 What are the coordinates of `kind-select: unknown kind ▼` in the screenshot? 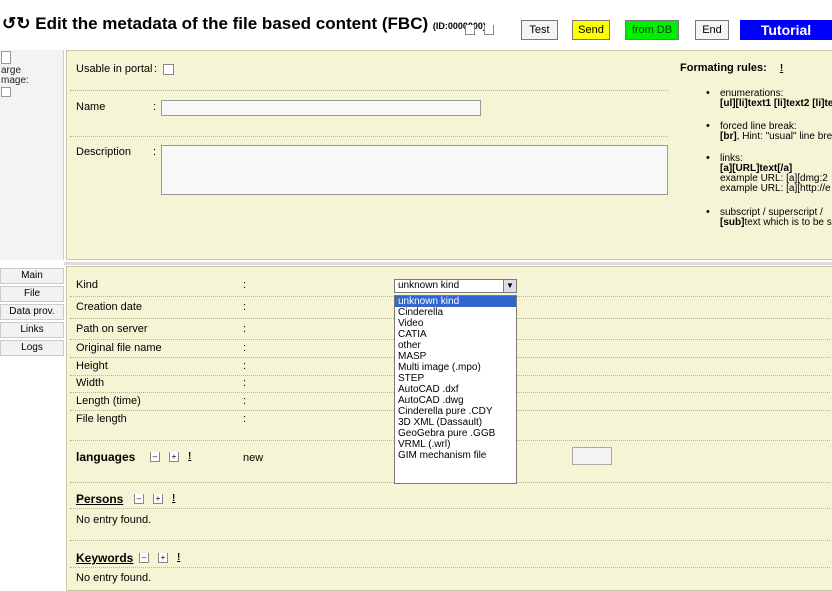 It's located at (455, 286).